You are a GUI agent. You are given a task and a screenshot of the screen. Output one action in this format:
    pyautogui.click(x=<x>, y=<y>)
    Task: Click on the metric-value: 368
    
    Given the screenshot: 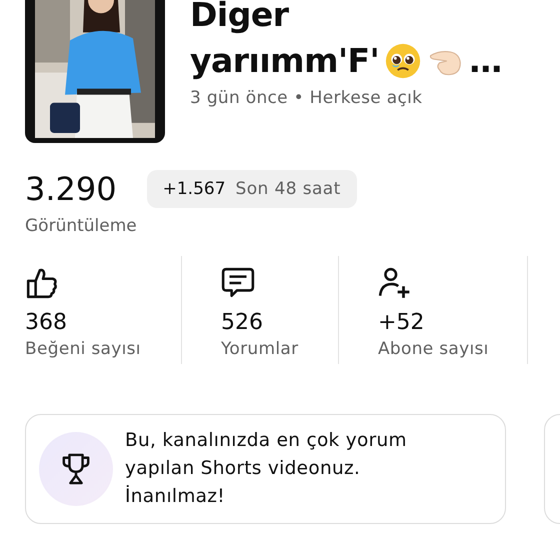 What is the action you would take?
    pyautogui.click(x=46, y=322)
    